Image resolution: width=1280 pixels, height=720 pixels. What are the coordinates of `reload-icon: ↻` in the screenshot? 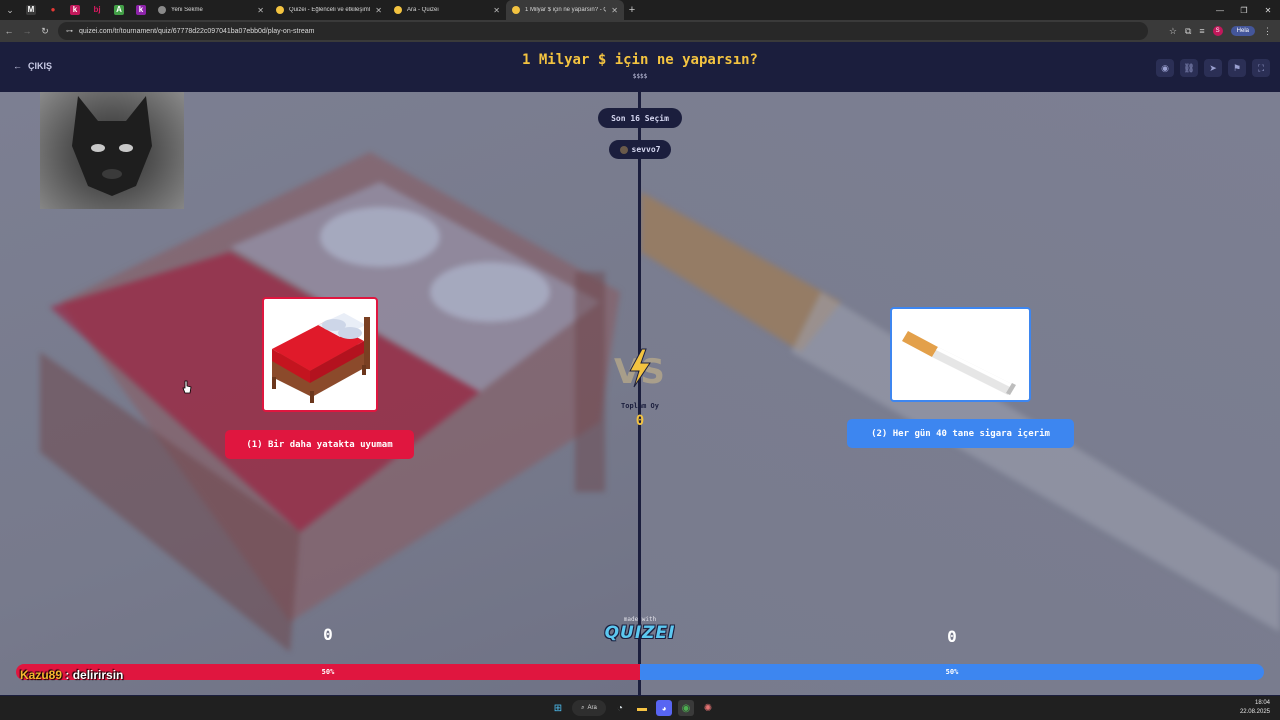 It's located at (45, 31).